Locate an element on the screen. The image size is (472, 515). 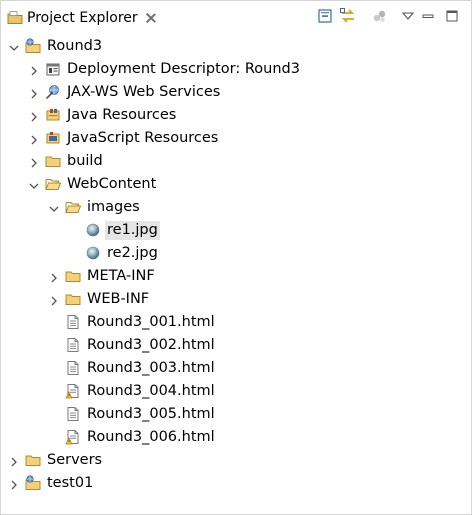
tree-item: Round3_003.html is located at coordinates (236, 368).